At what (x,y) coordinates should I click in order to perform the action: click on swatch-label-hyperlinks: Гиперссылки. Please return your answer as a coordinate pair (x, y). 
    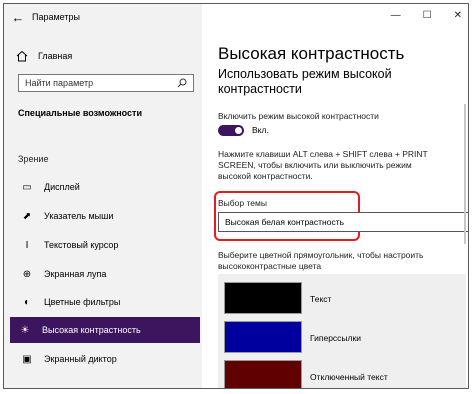
    Looking at the image, I should click on (335, 338).